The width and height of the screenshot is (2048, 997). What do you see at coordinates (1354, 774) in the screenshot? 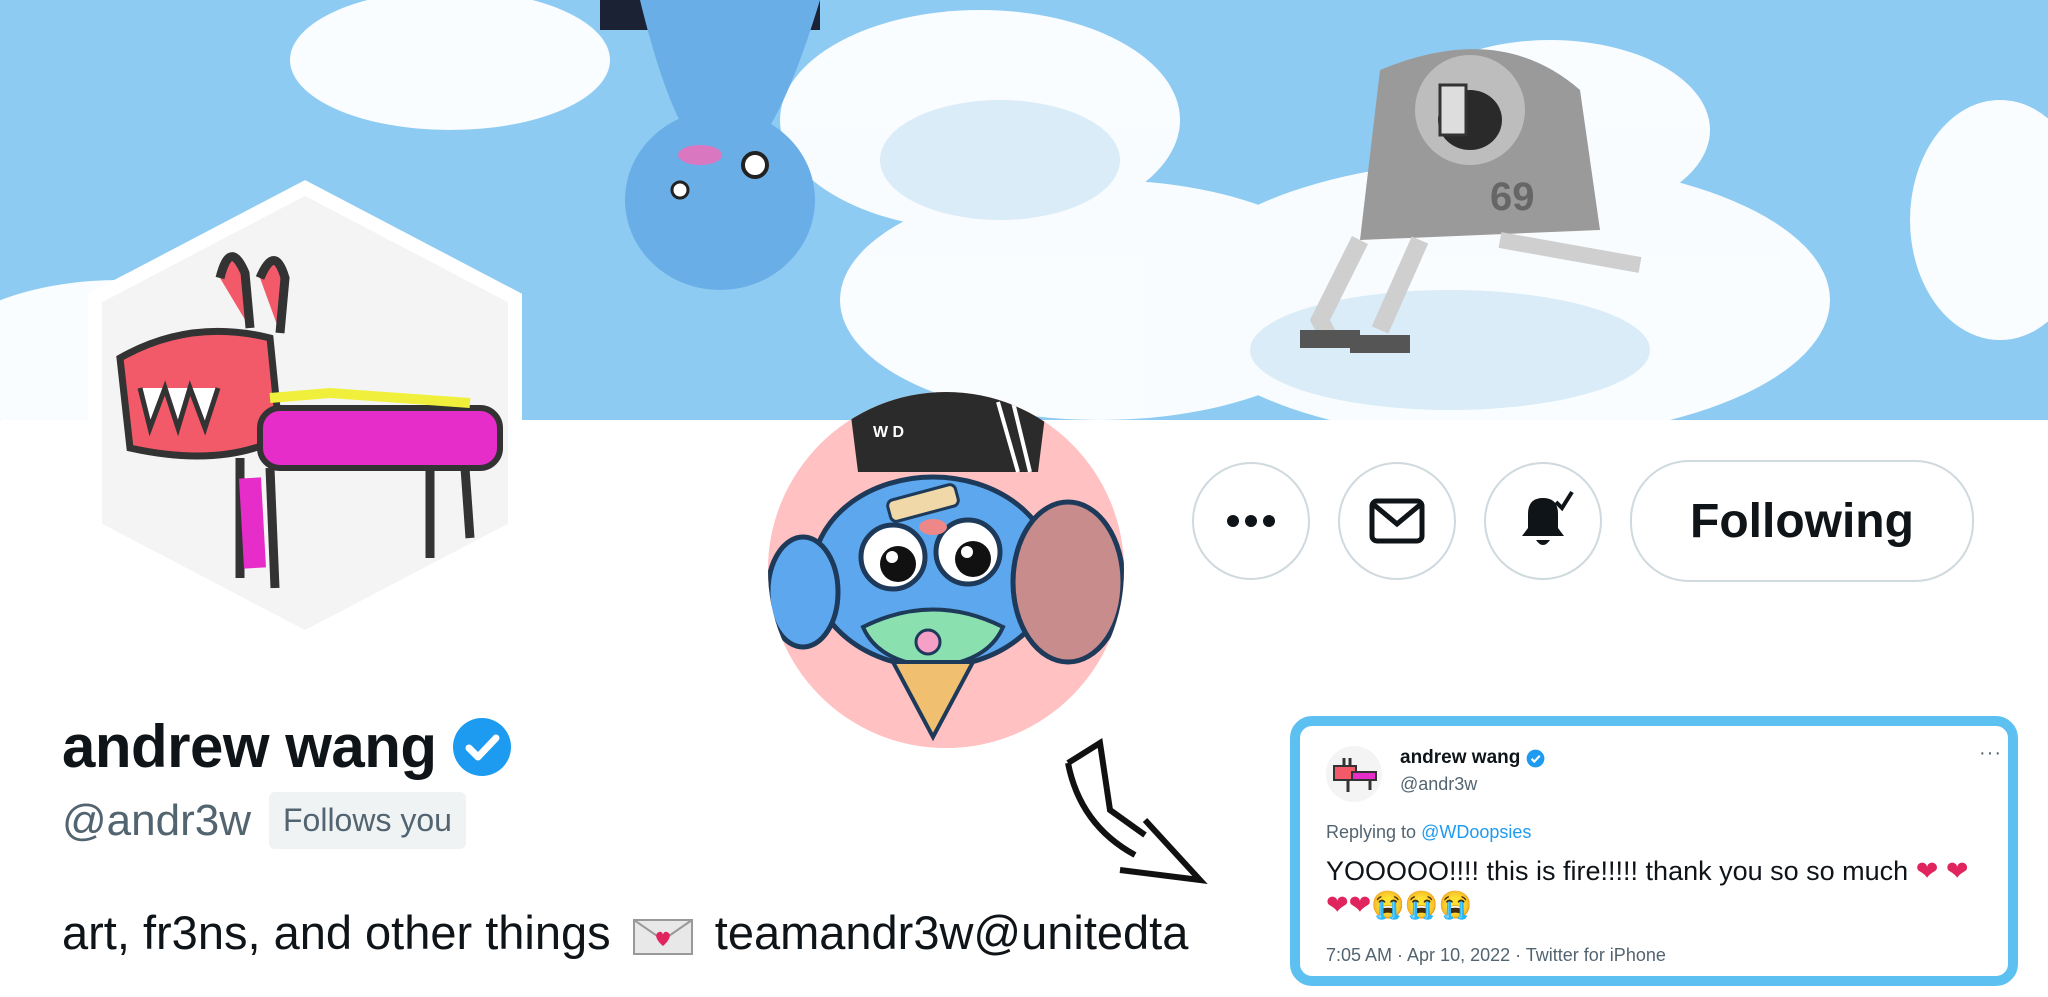
I see `tweet-avatar` at bounding box center [1354, 774].